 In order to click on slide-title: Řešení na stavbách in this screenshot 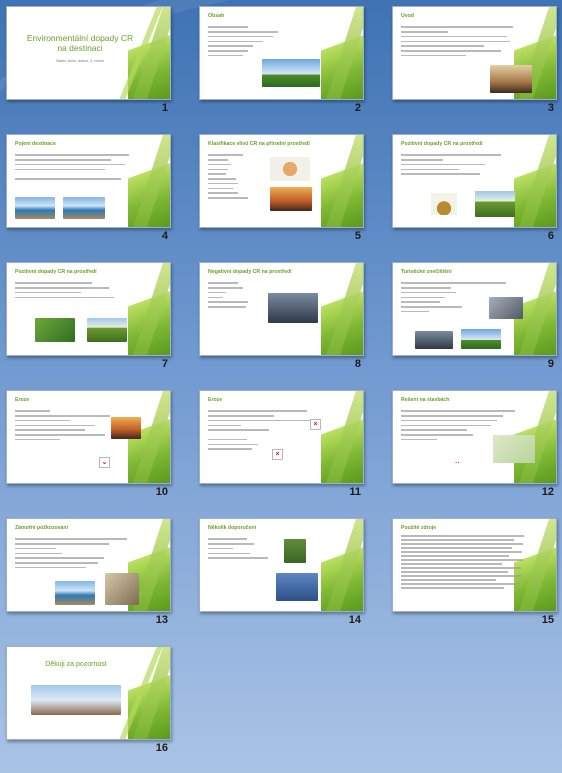, I will do `click(425, 400)`.